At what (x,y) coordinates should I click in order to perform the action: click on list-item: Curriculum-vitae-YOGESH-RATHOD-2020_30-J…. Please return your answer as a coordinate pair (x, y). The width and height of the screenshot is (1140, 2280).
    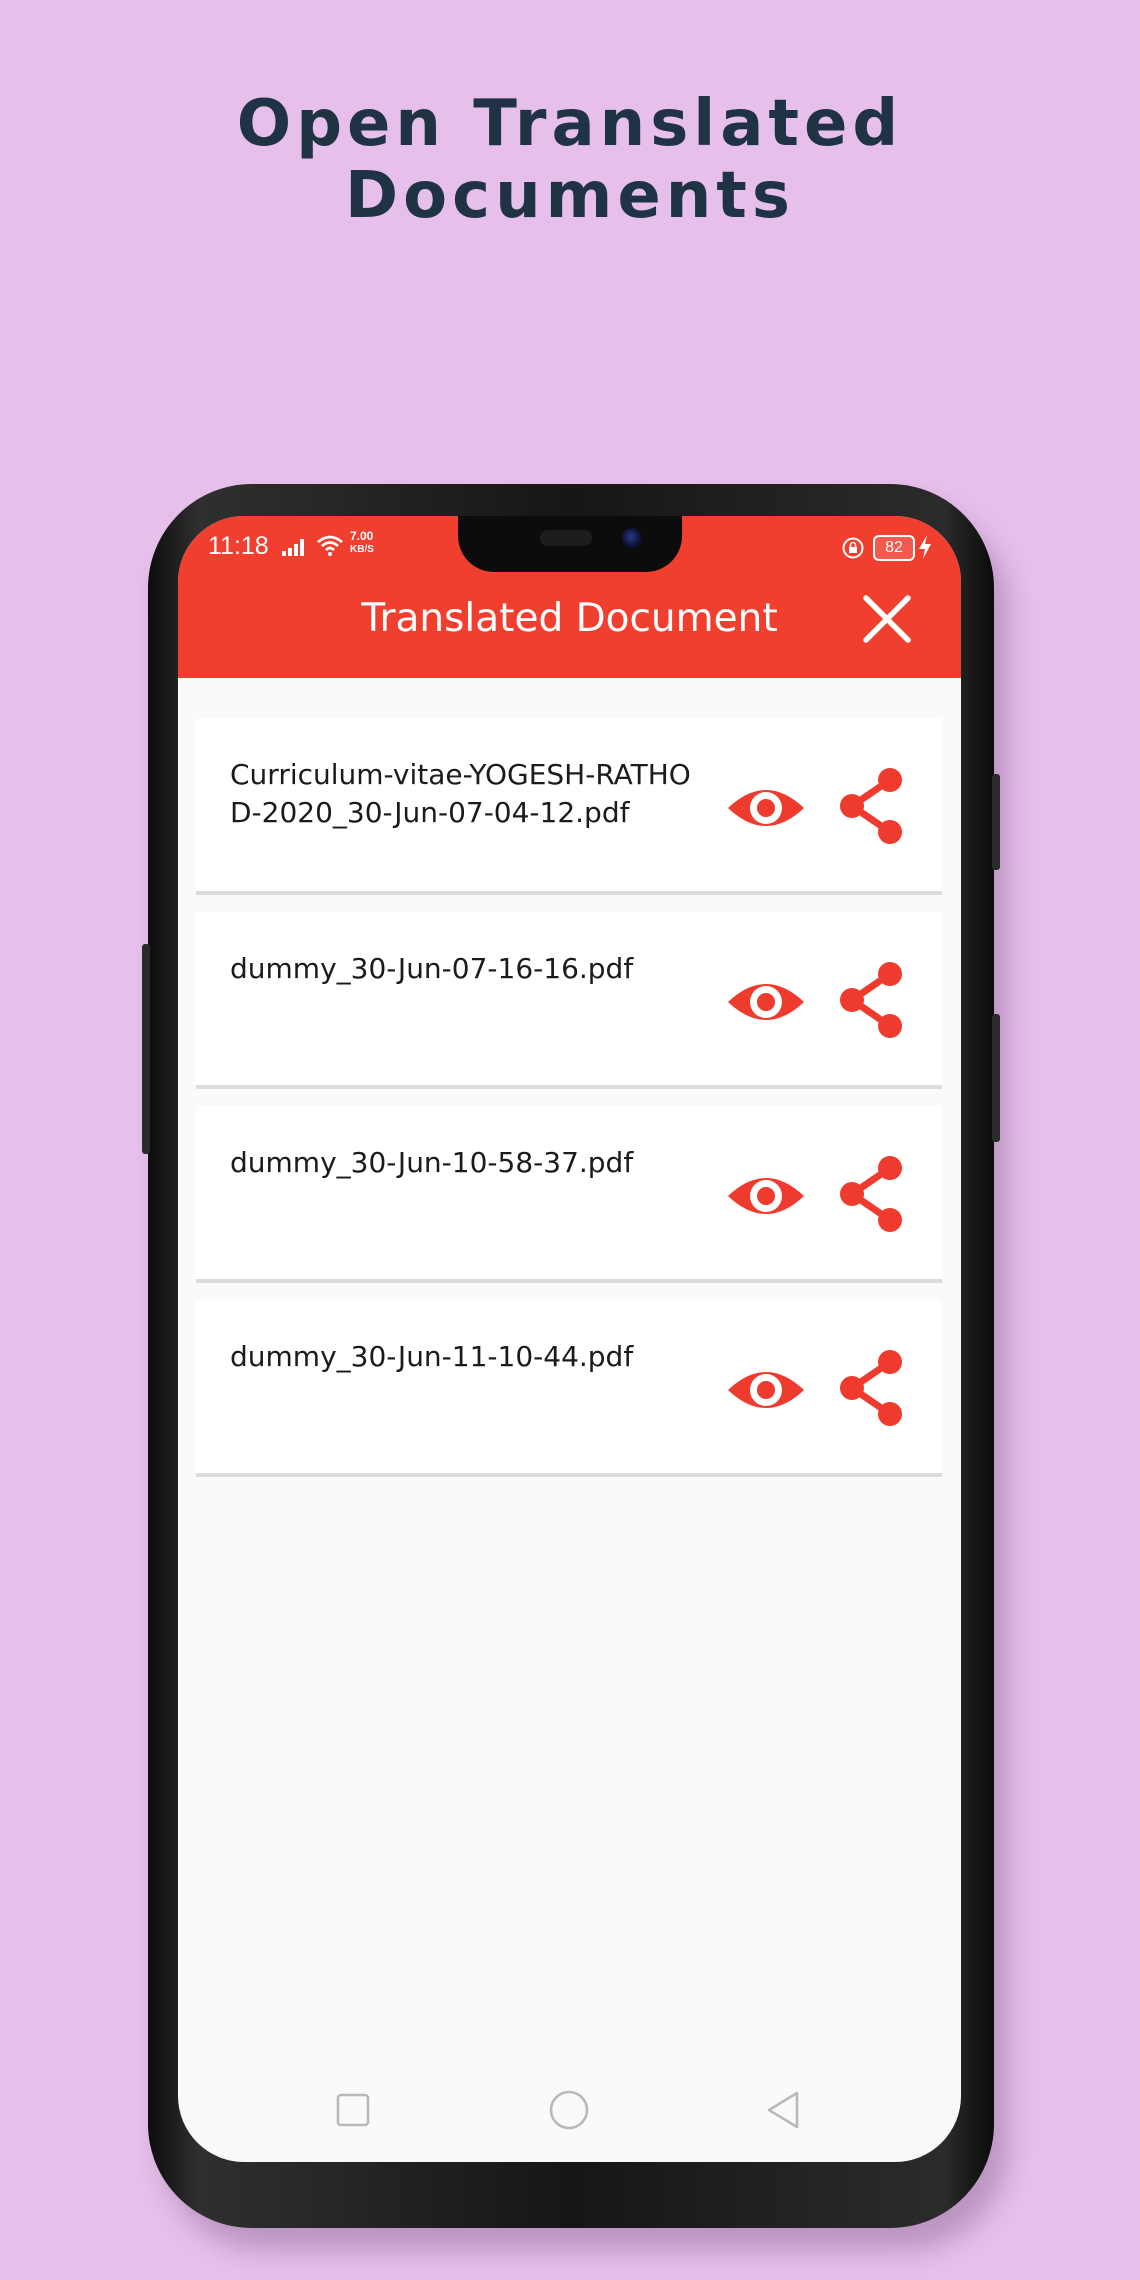
    Looking at the image, I should click on (569, 806).